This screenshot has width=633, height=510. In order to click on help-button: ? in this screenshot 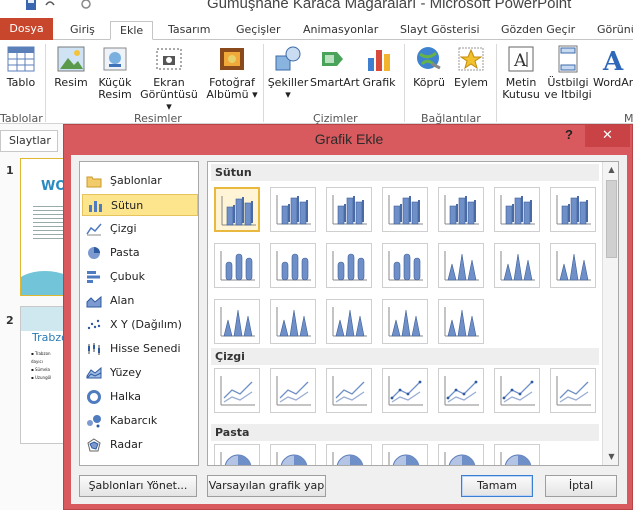, I will do `click(569, 135)`.